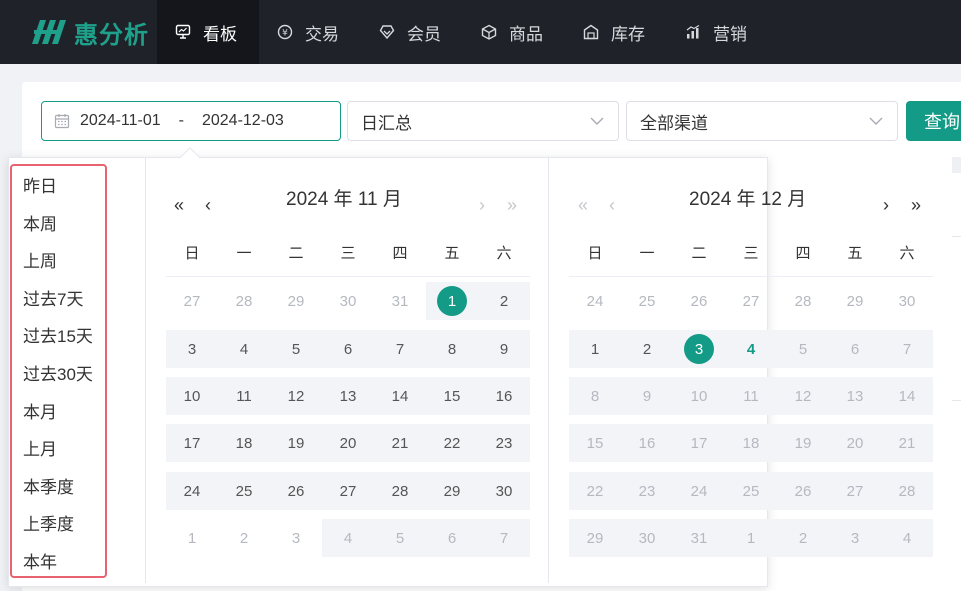  I want to click on date-range-input: 2024-11-01 - 2024-12-03, so click(191, 121).